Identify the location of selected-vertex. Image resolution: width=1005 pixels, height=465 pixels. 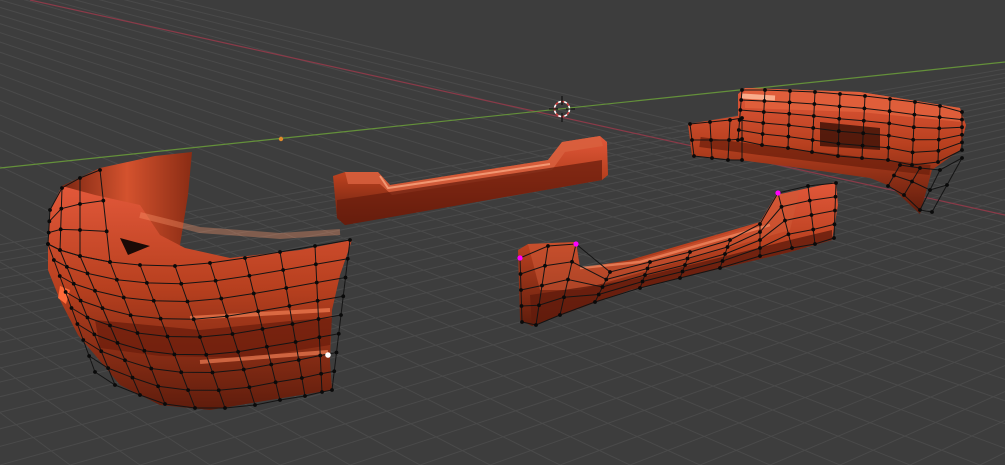
(328, 355).